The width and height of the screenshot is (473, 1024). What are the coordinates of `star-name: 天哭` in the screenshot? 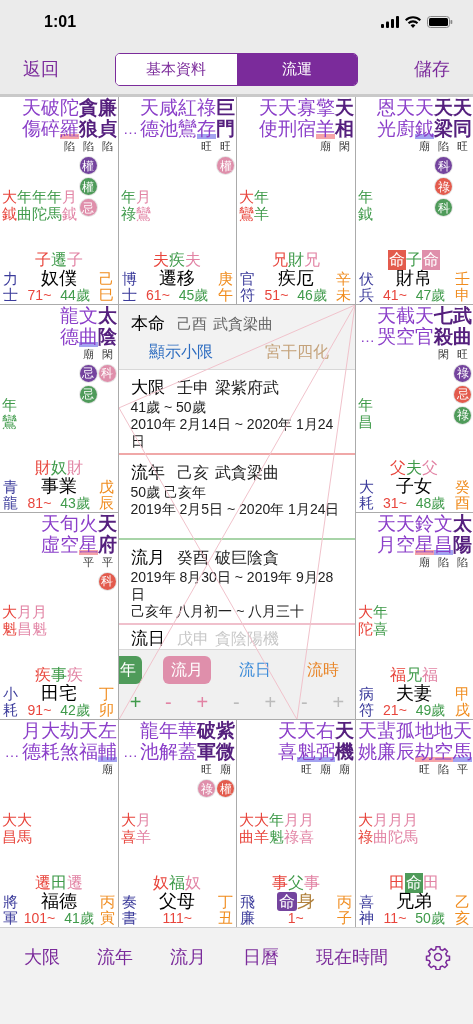 It's located at (386, 325).